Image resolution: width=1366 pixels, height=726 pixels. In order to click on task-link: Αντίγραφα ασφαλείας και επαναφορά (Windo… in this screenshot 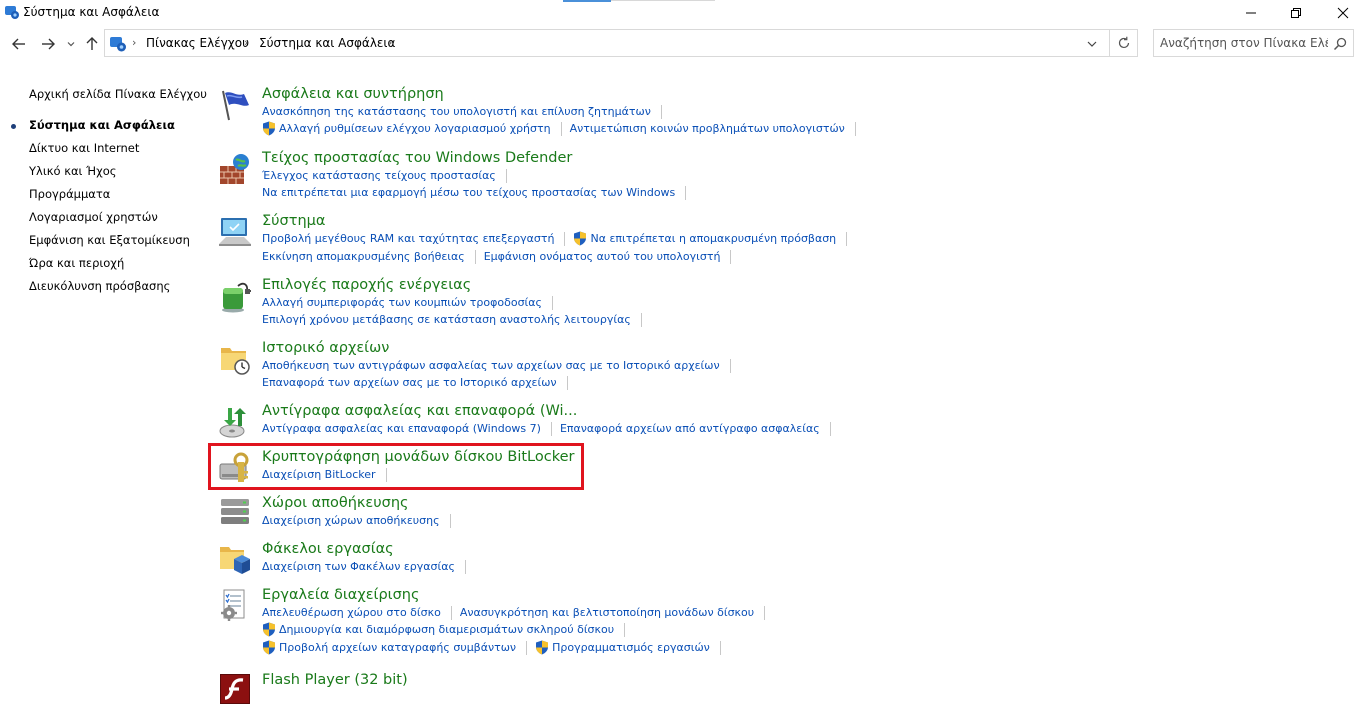, I will do `click(401, 428)`.